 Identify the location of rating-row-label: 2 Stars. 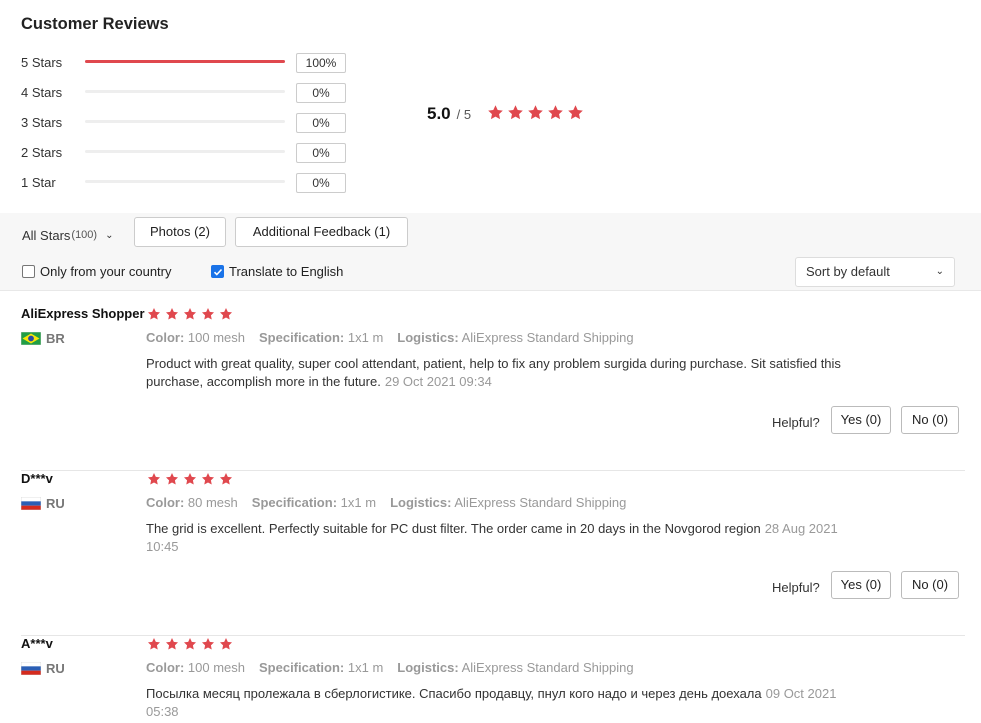
(42, 152).